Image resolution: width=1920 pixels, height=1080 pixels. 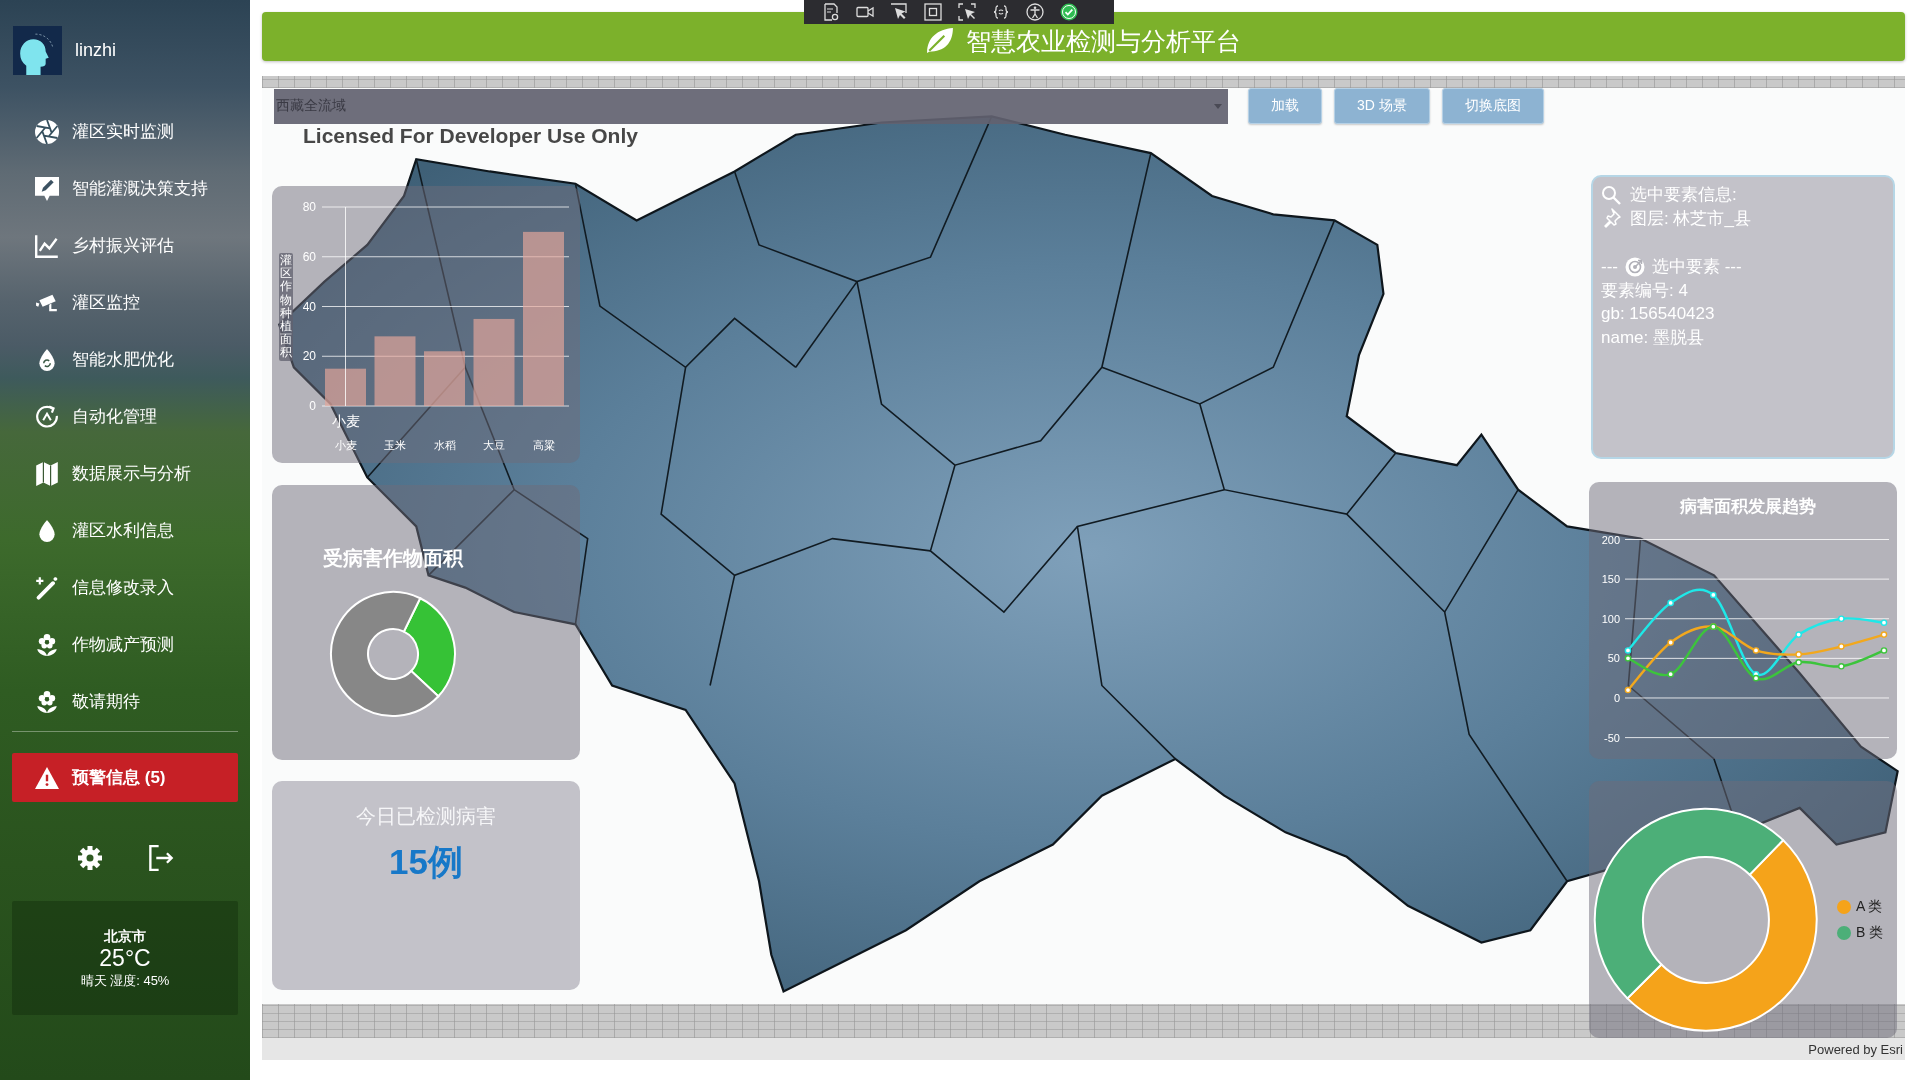 I want to click on axis-tick-label: 100, so click(x=1610, y=618).